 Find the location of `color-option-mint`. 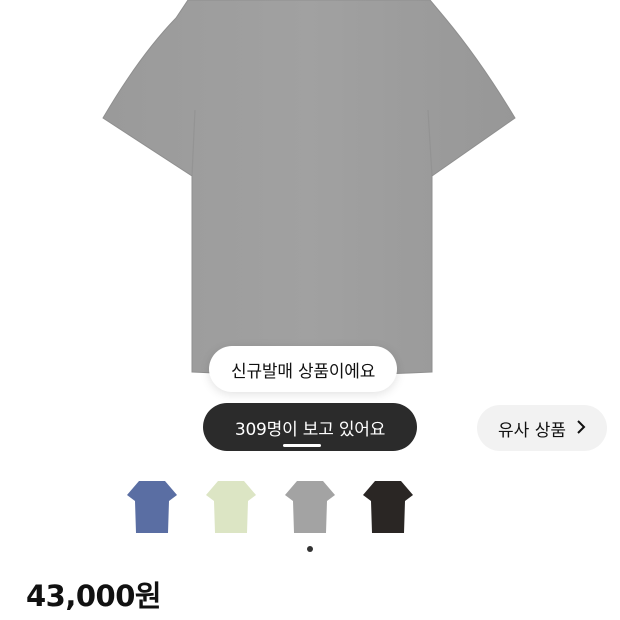

color-option-mint is located at coordinates (231, 506).